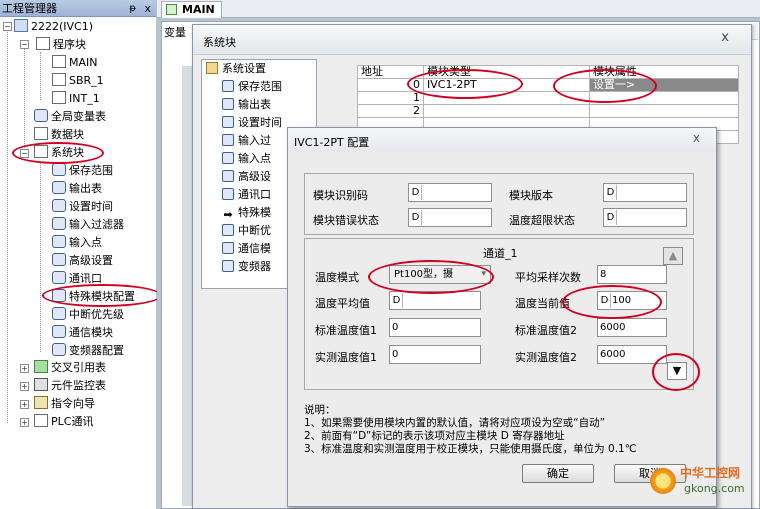  I want to click on expand-plc-icon: +, so click(24, 422).